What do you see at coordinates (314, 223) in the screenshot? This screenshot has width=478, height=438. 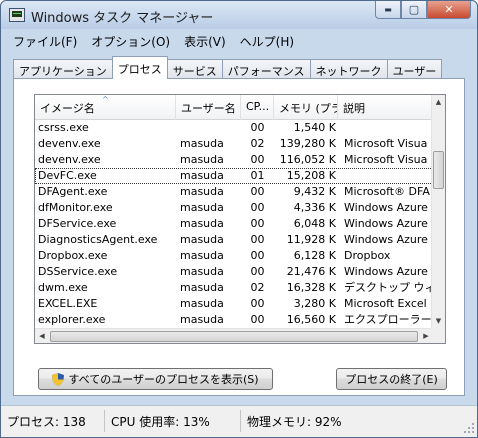 I see `cell-memory: 6,048 K` at bounding box center [314, 223].